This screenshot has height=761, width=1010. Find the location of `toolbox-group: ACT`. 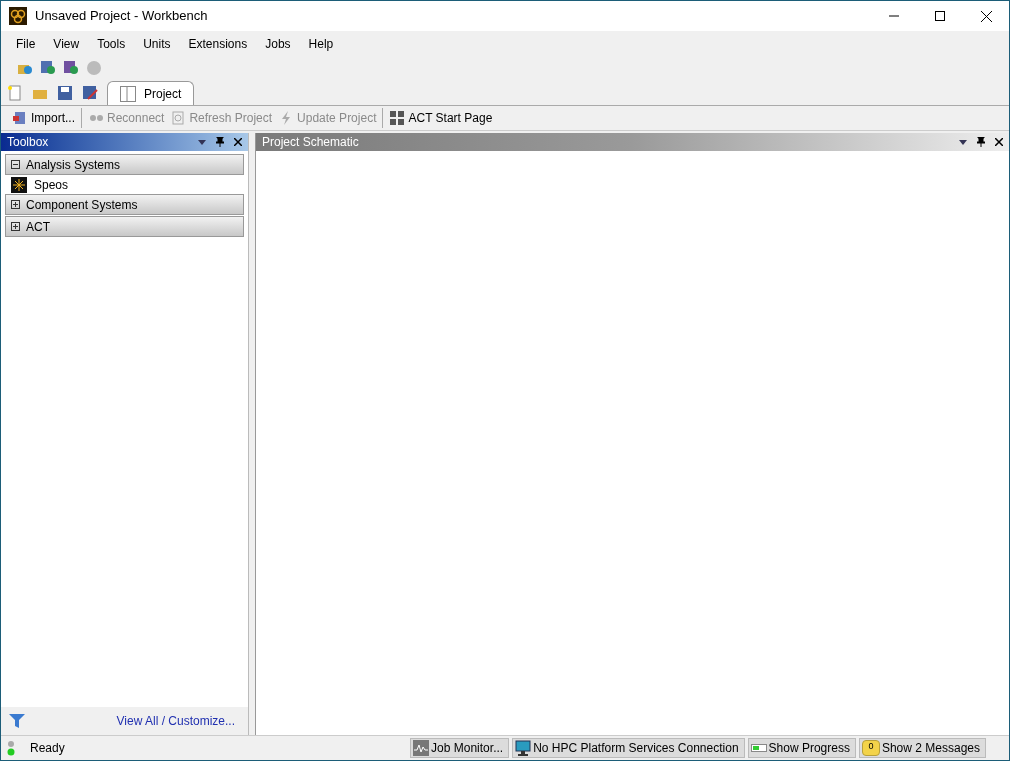

toolbox-group: ACT is located at coordinates (124, 226).